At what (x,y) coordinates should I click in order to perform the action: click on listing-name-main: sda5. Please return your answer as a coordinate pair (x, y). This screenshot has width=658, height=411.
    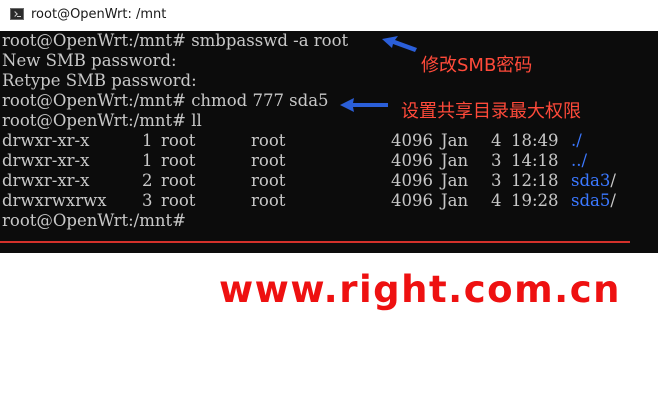
    Looking at the image, I should click on (591, 200).